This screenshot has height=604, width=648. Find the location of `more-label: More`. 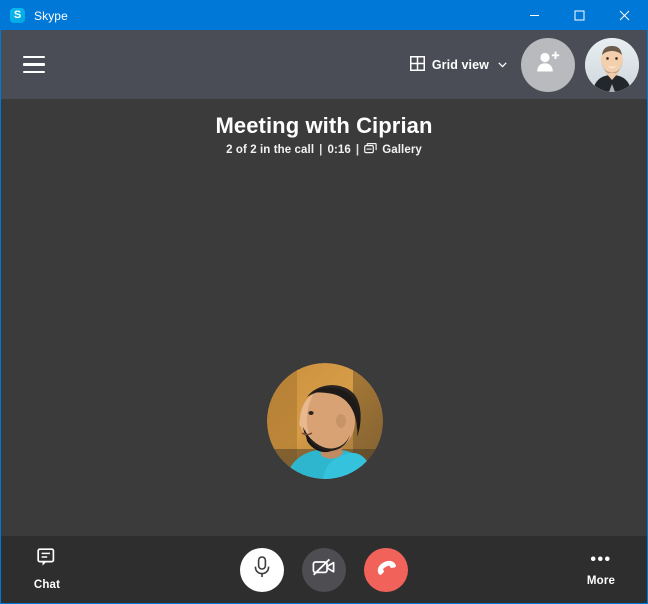

more-label: More is located at coordinates (601, 581).